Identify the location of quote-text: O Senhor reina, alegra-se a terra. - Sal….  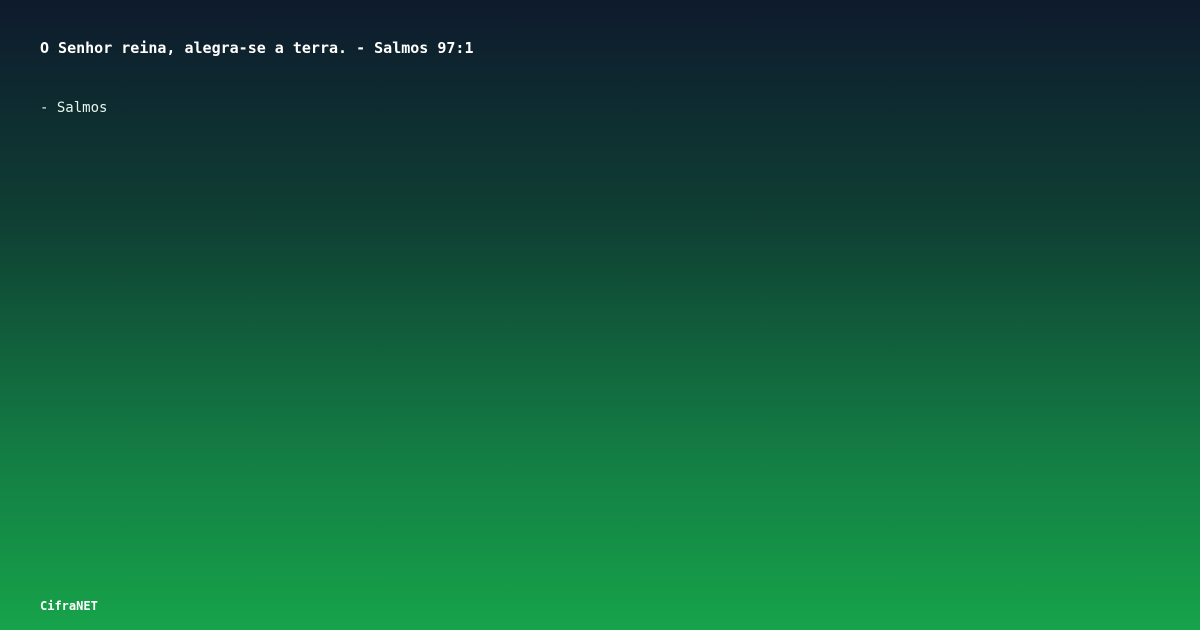
(257, 48).